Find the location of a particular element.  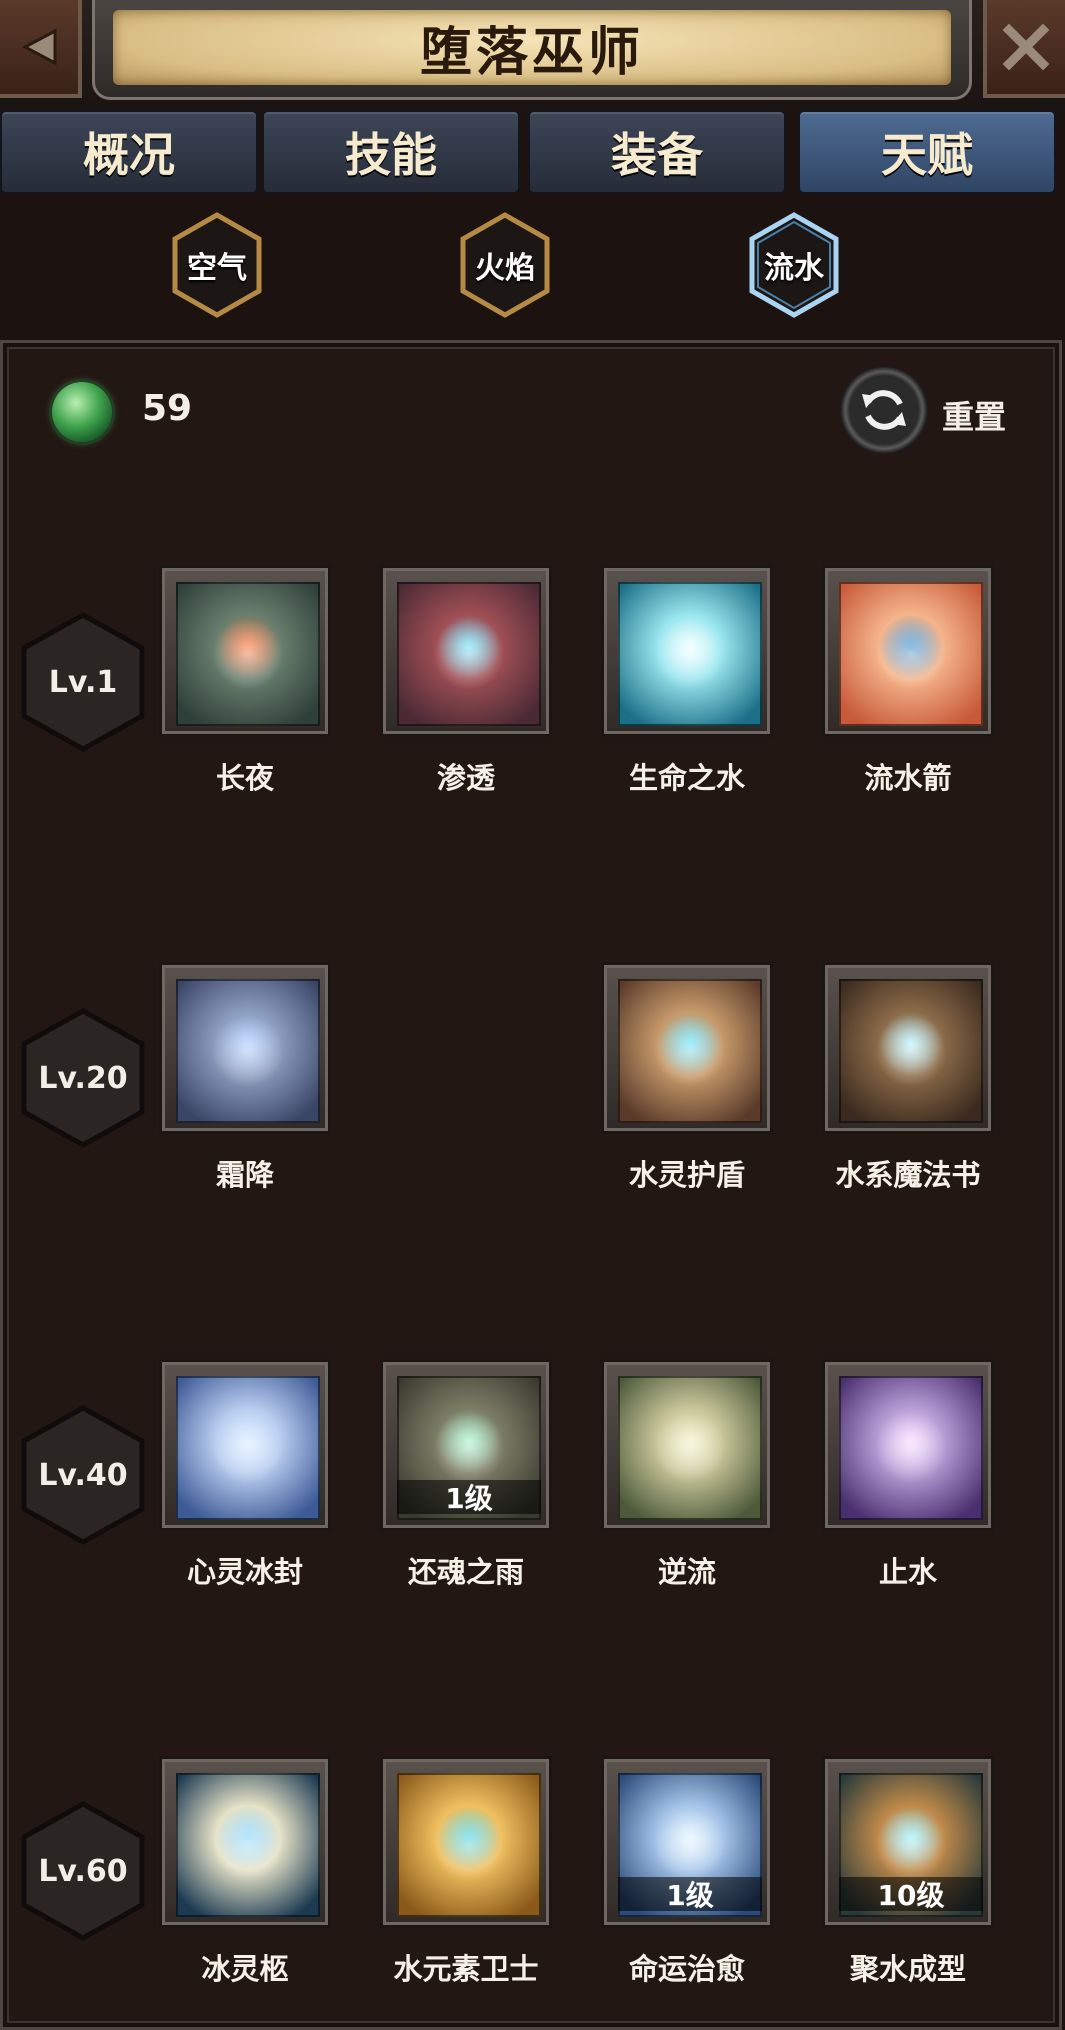

talent-frame: 10级 is located at coordinates (908, 1842).